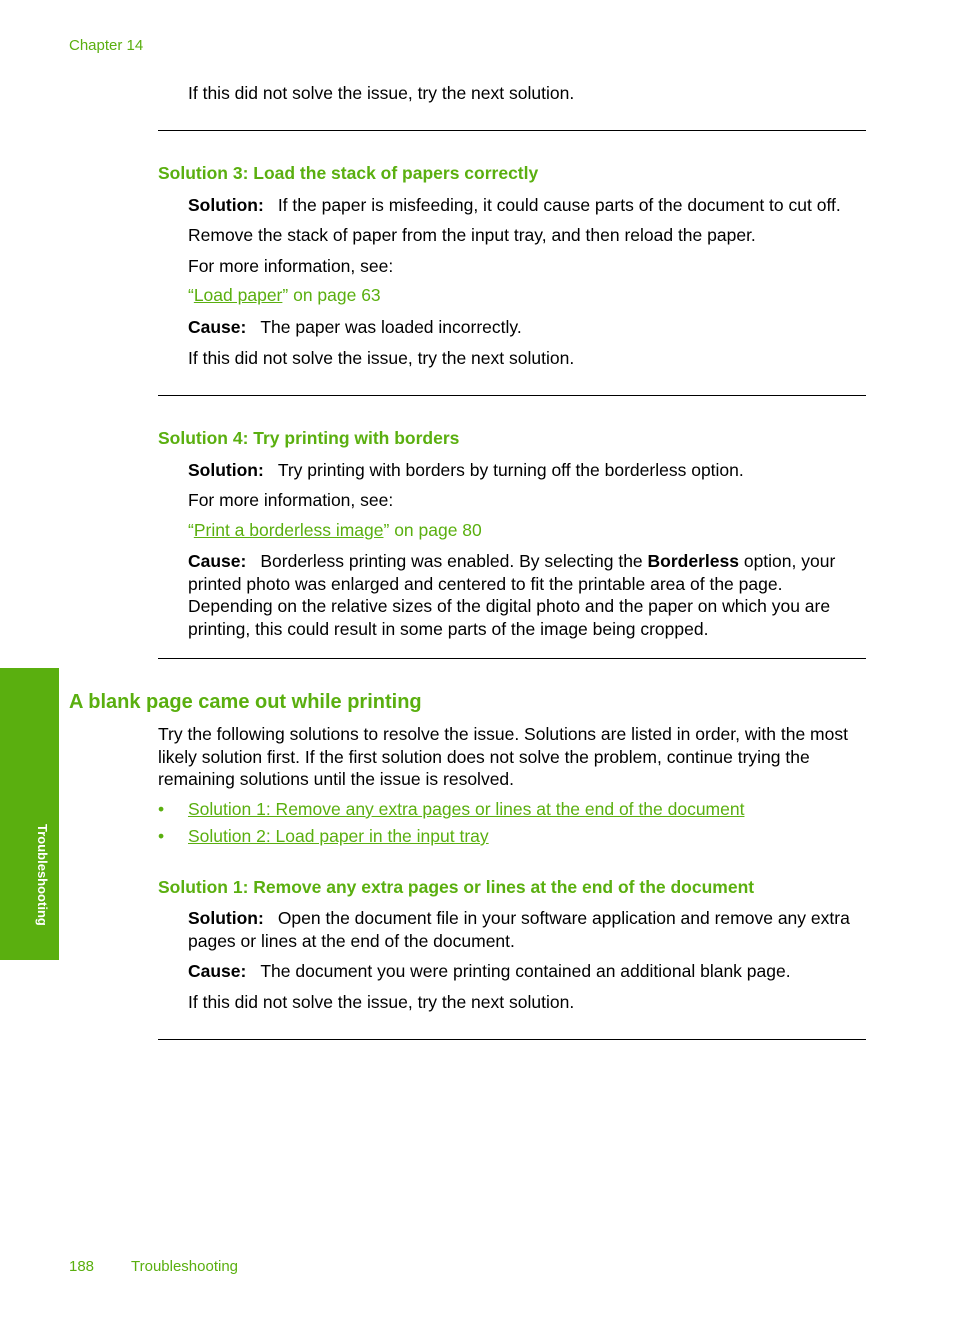 The height and width of the screenshot is (1321, 954). Describe the element at coordinates (245, 702) in the screenshot. I see `blank-page-heading: A blank page came out while printing` at that location.